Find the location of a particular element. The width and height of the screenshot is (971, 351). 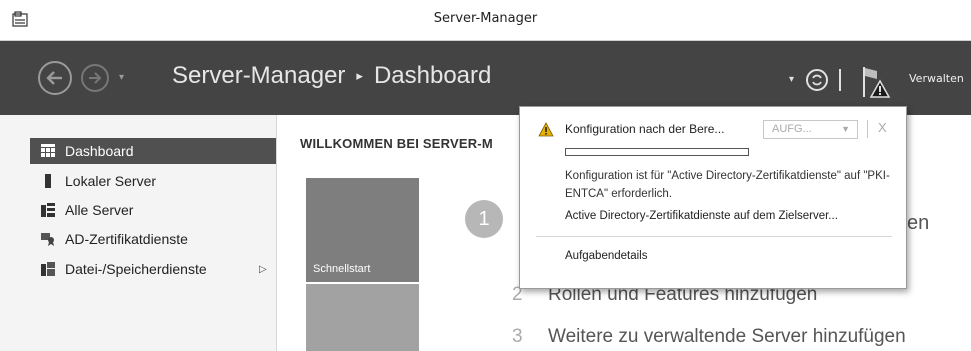

submenu-arrow-icon: ▷ is located at coordinates (263, 269).